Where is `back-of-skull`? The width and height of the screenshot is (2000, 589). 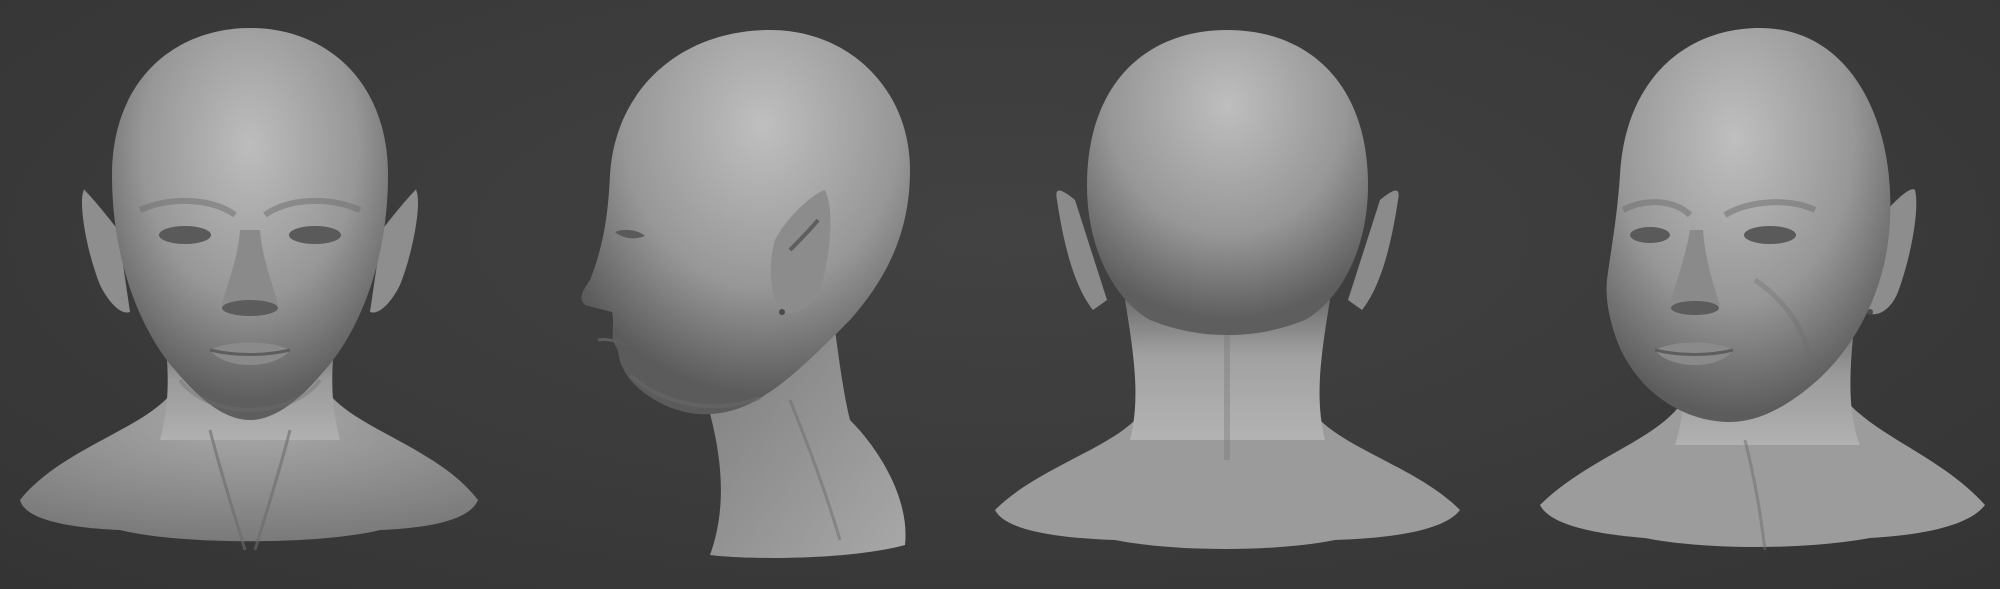 back-of-skull is located at coordinates (1227, 182).